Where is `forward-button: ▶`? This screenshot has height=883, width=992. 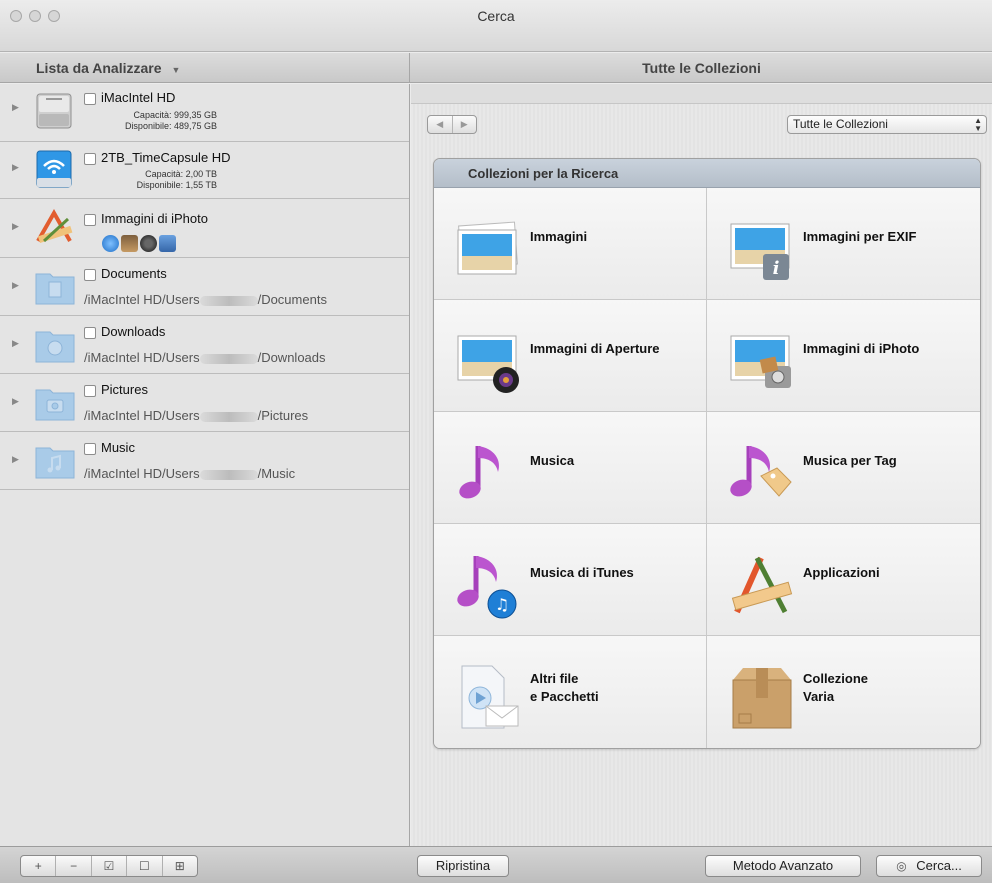 forward-button: ▶ is located at coordinates (465, 124).